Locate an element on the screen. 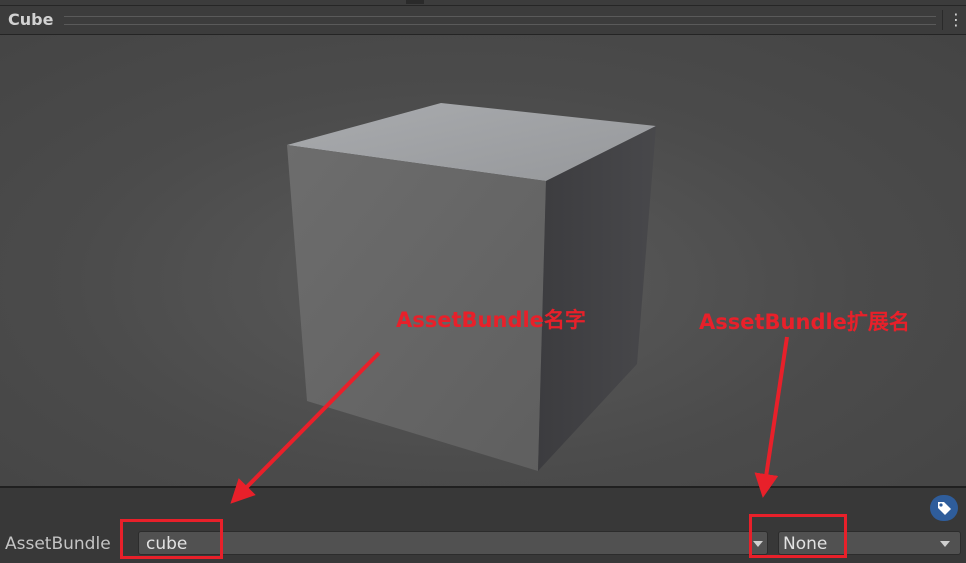 The image size is (966, 563). asset-bundle-label: AssetBundle is located at coordinates (58, 544).